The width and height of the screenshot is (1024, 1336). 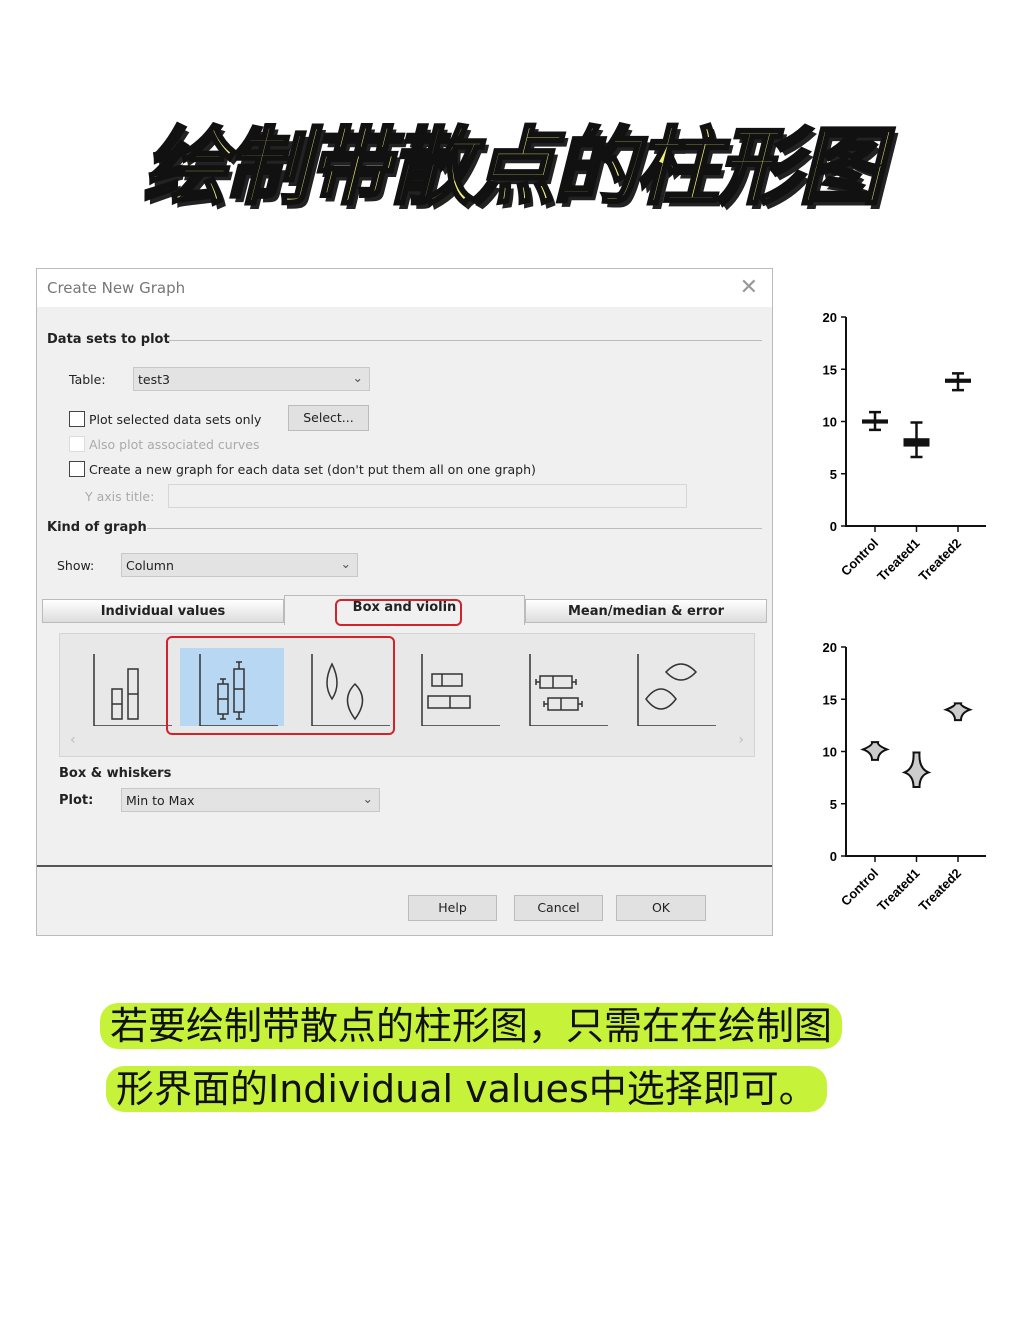 I want to click on cancel-button: Cancel, so click(x=558, y=908).